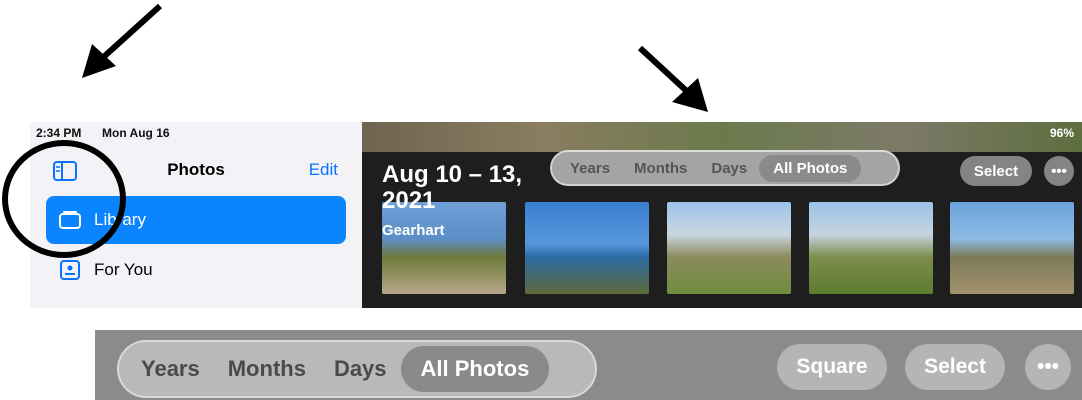  What do you see at coordinates (323, 170) in the screenshot?
I see `edit-button: Edit` at bounding box center [323, 170].